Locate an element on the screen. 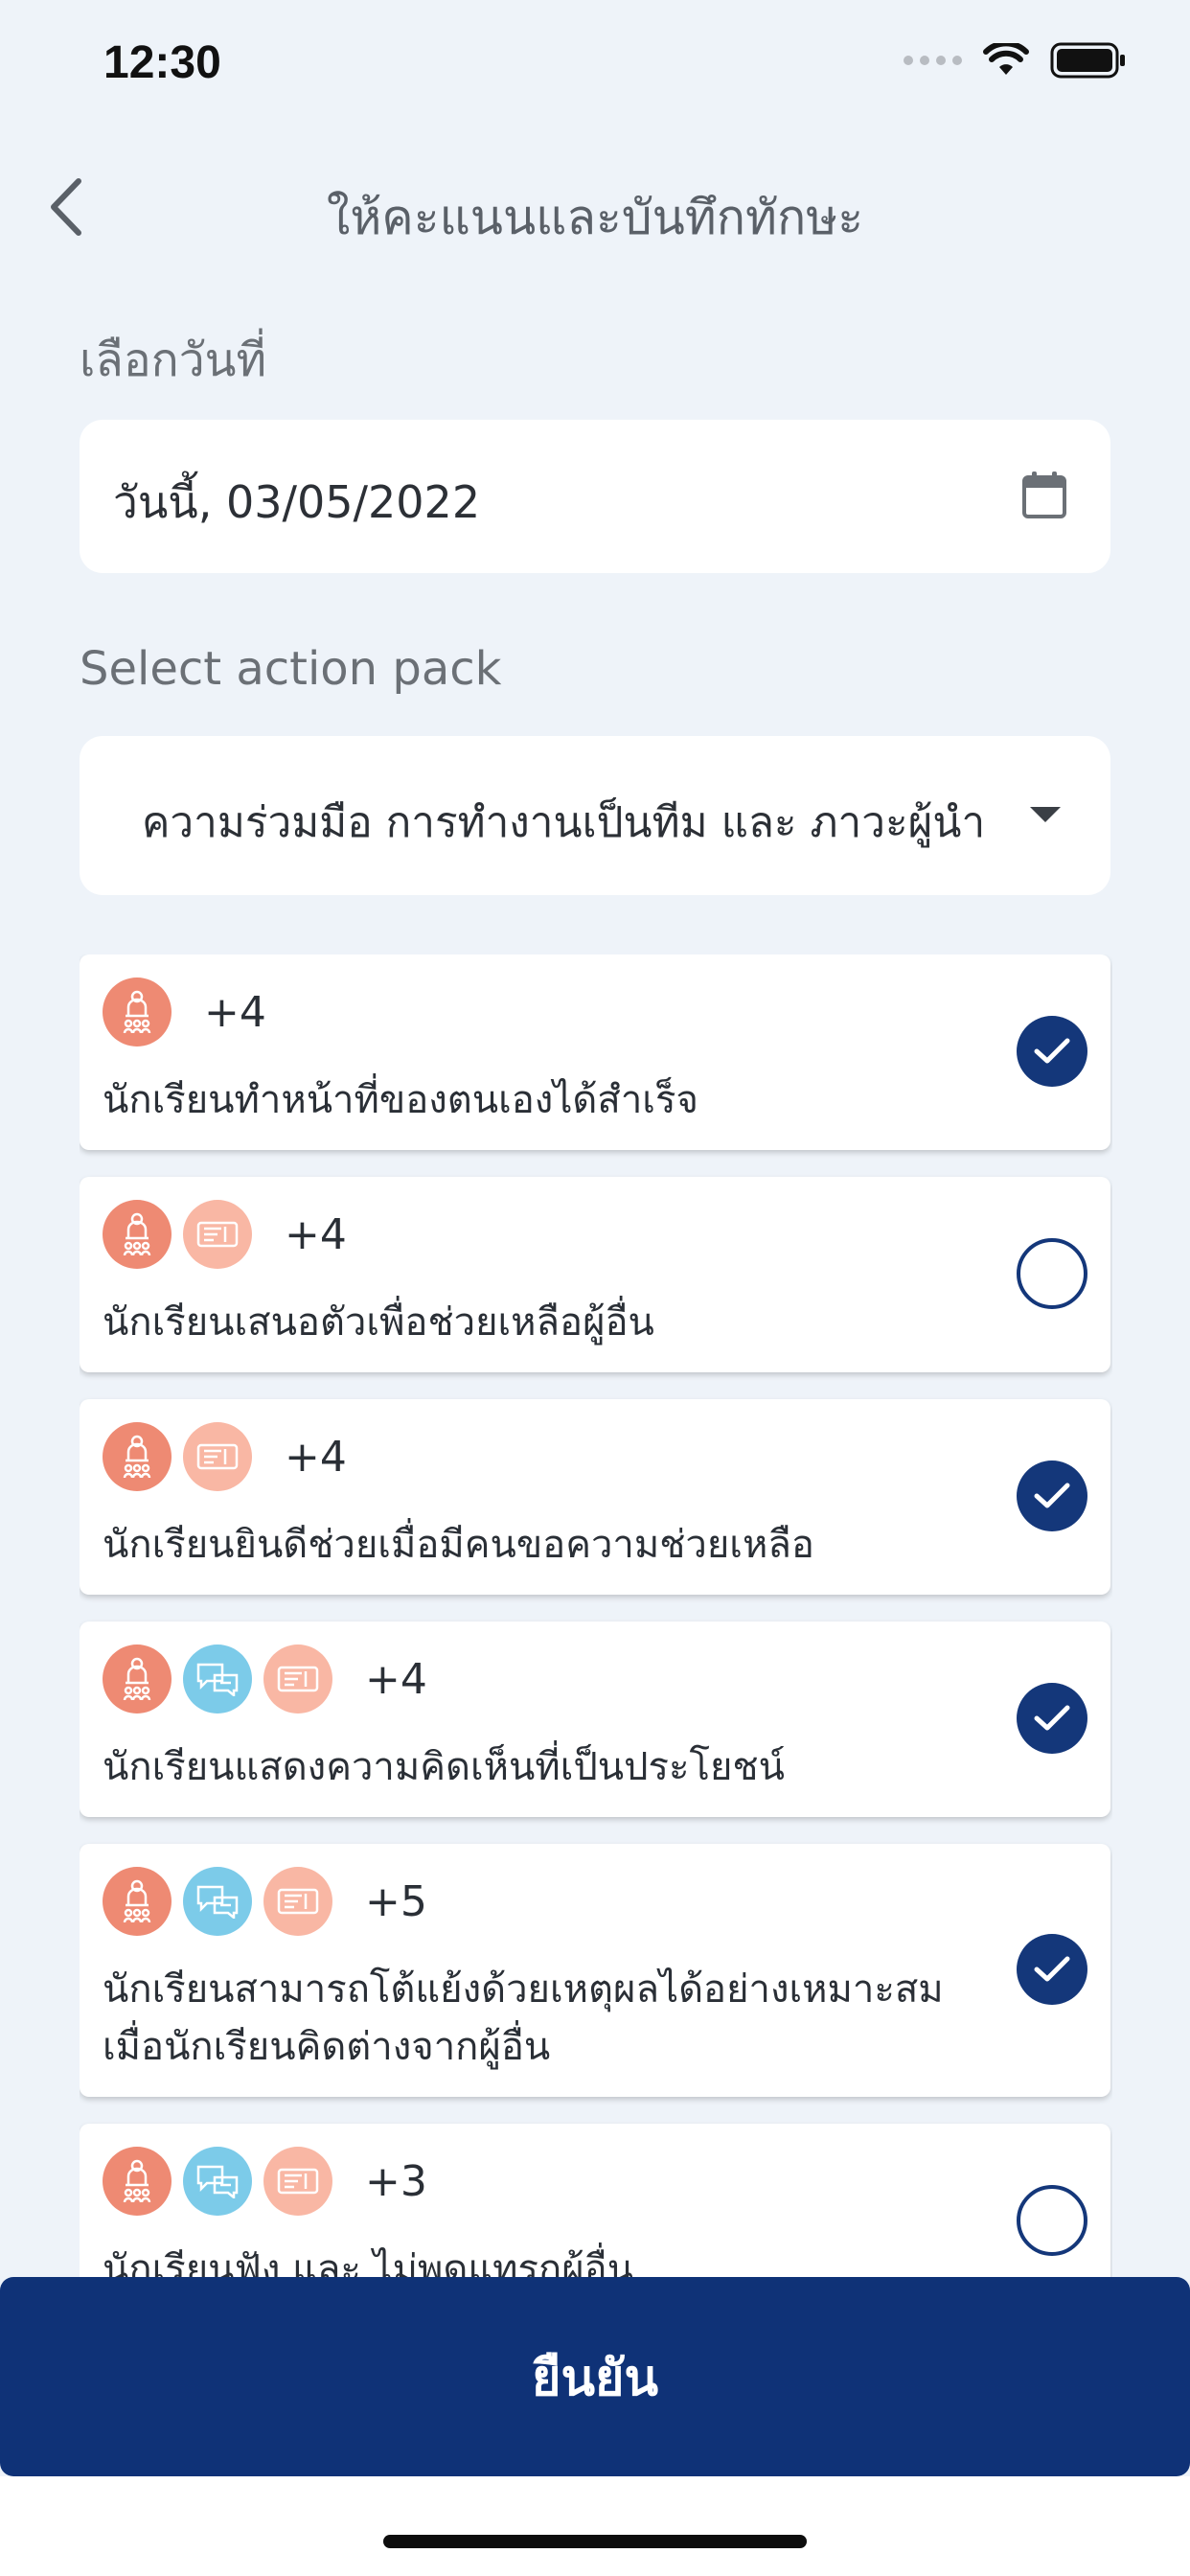 This screenshot has height=2576, width=1190. date-label: เลือกวันที่ is located at coordinates (174, 360).